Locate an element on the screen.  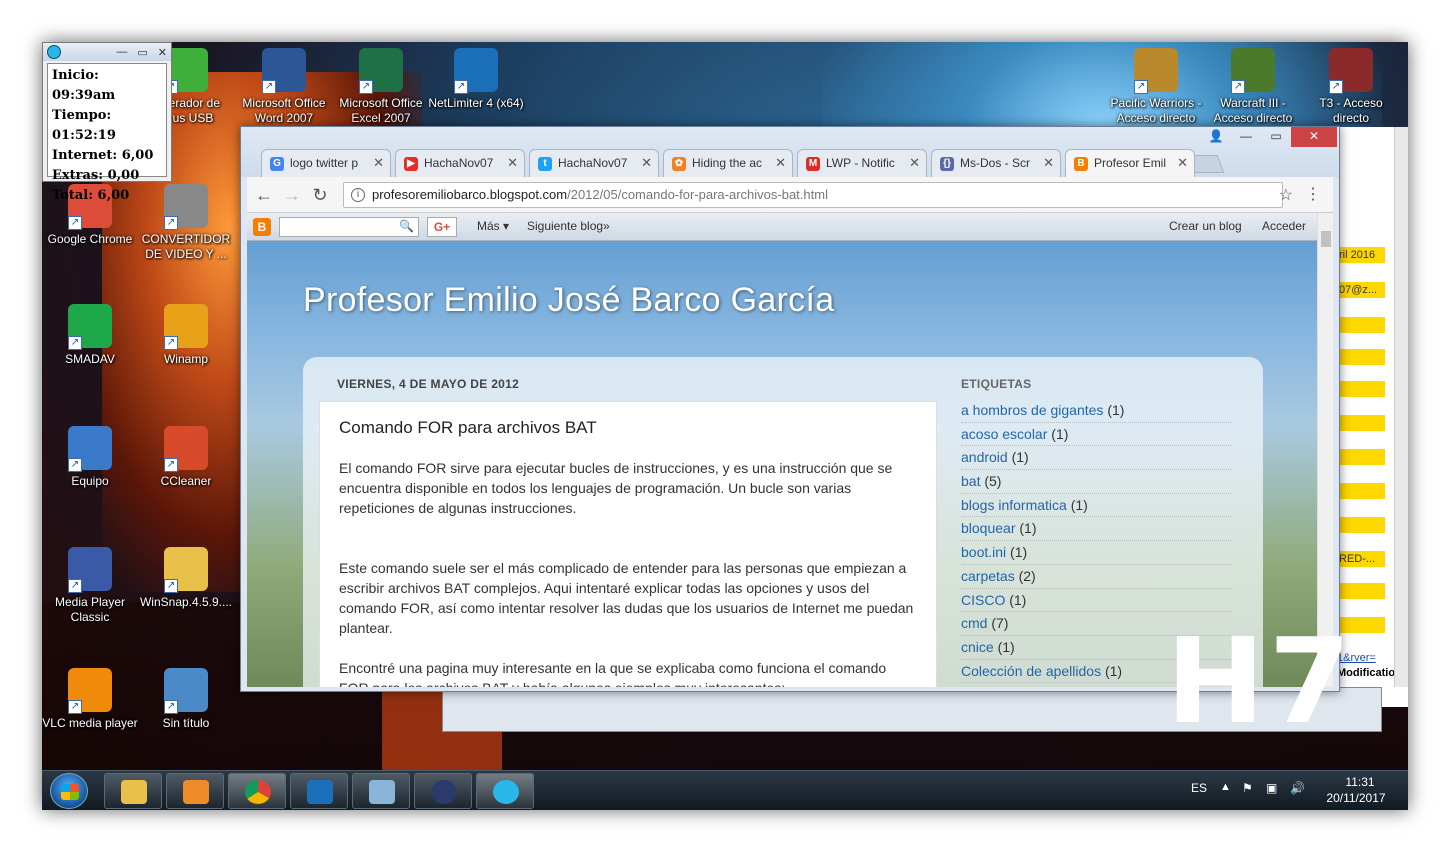
label-item: blogs informatica (1) is located at coordinates (1096, 506).